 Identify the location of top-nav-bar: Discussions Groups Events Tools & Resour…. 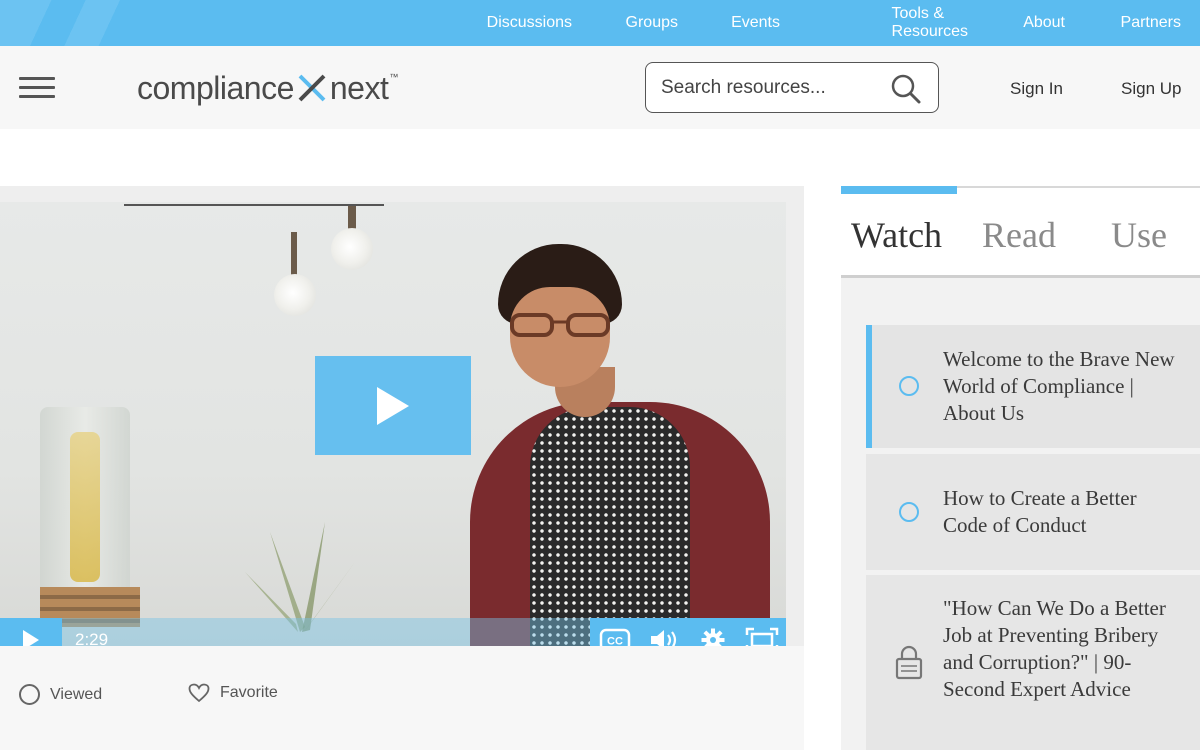
(600, 23).